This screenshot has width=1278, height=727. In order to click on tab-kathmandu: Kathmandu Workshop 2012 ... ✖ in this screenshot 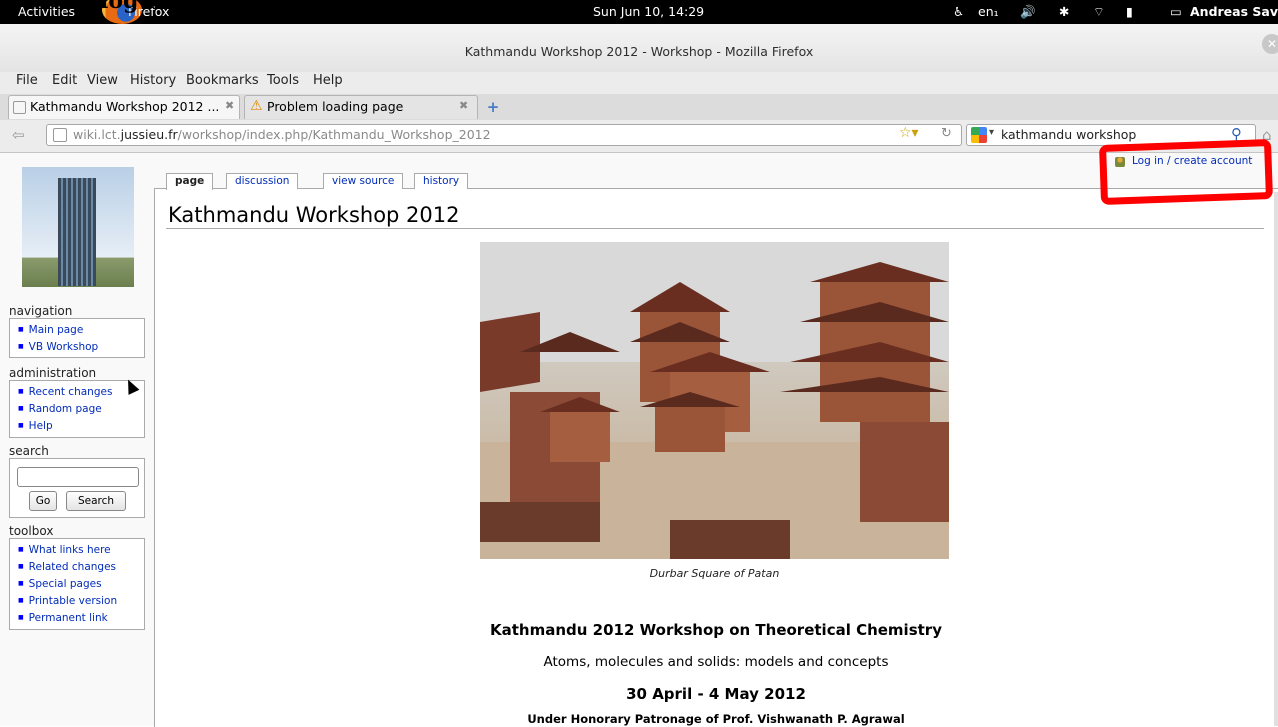, I will do `click(124, 107)`.